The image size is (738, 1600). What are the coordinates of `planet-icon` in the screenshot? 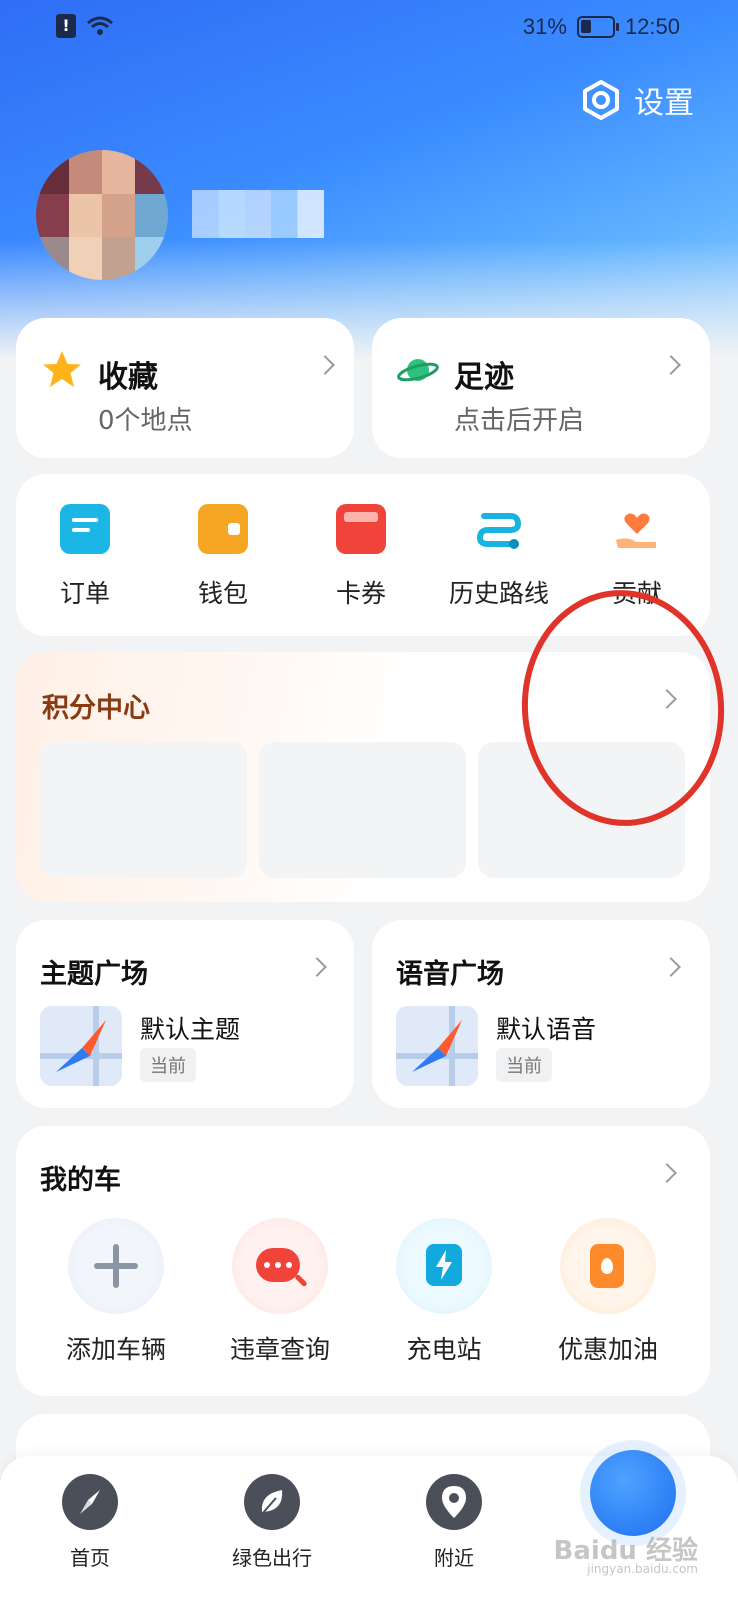 It's located at (418, 370).